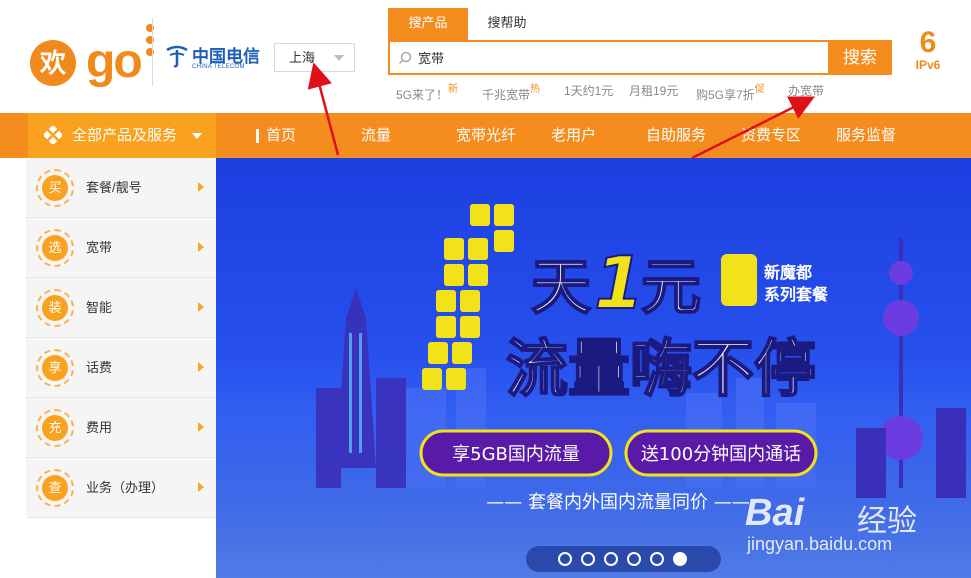  Describe the element at coordinates (323, 109) in the screenshot. I see `arrow-to-city` at that location.